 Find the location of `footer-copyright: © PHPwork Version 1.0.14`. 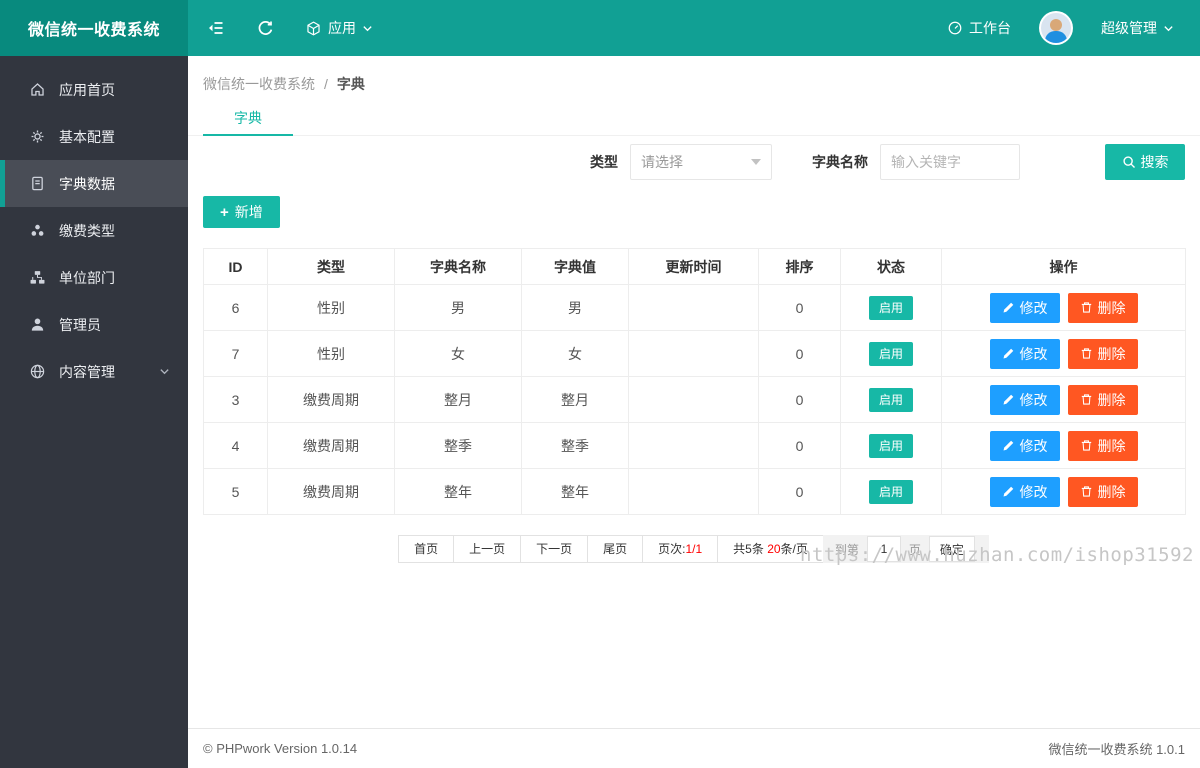

footer-copyright: © PHPwork Version 1.0.14 is located at coordinates (280, 748).